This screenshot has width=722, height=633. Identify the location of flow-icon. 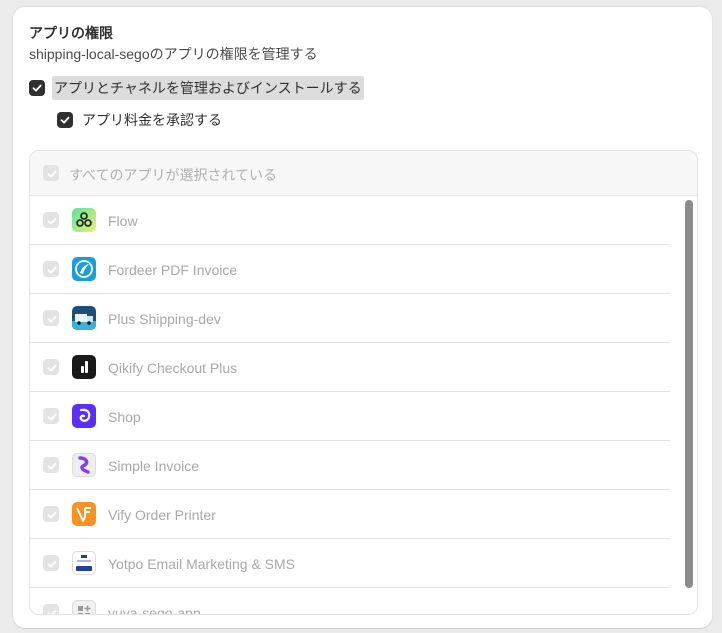
(84, 220).